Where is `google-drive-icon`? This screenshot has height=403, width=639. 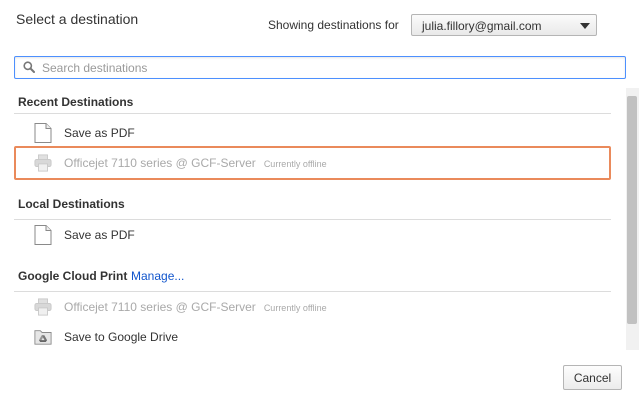
google-drive-icon is located at coordinates (43, 337).